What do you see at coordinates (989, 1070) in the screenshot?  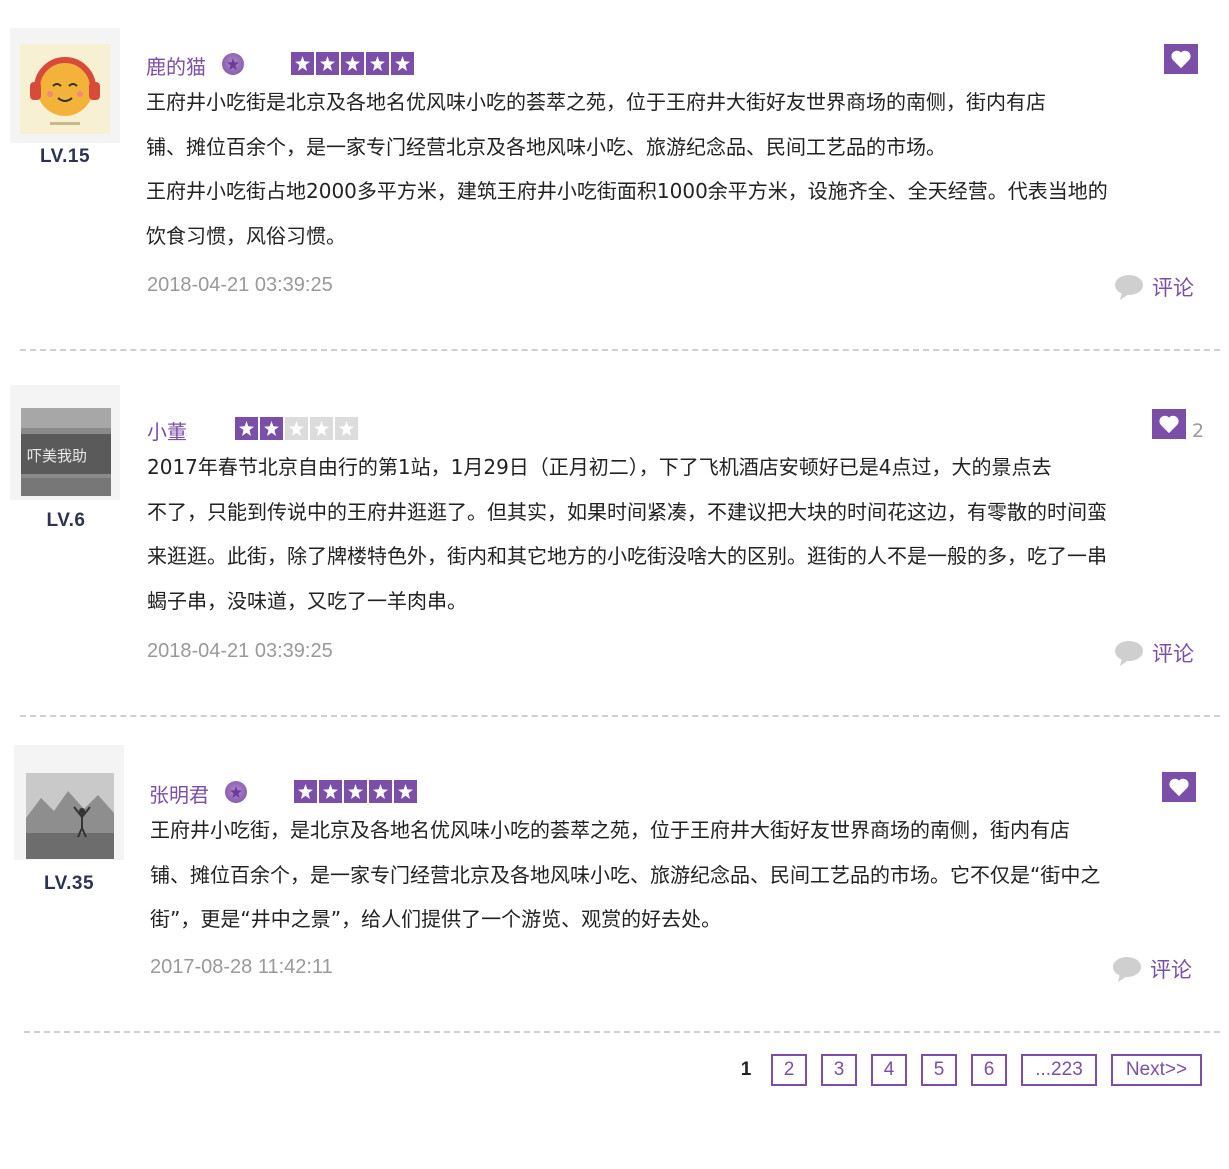 I see `page-link-6: 6` at bounding box center [989, 1070].